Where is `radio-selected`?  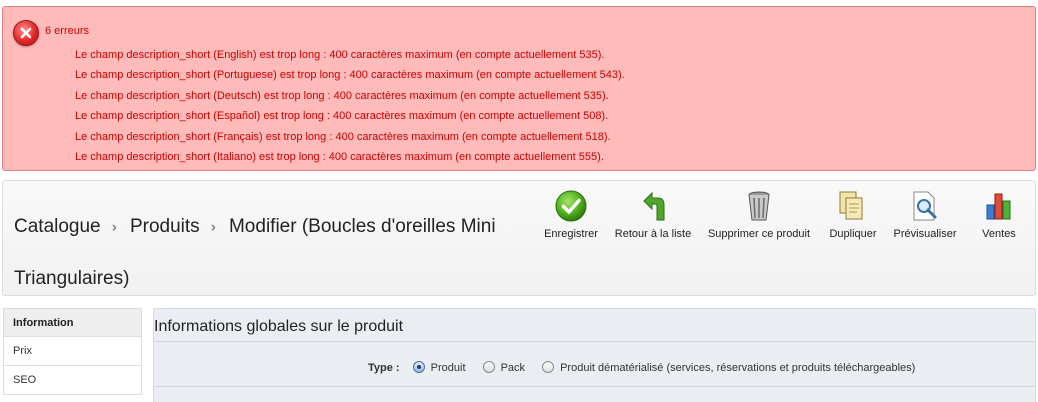
radio-selected is located at coordinates (418, 367).